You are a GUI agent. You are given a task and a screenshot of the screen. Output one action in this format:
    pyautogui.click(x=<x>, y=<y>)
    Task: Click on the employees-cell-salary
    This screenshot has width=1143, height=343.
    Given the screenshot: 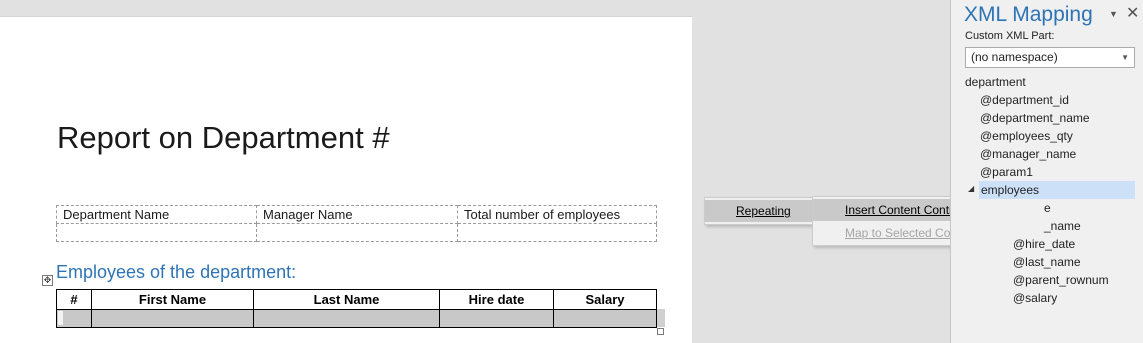 What is the action you would take?
    pyautogui.click(x=605, y=318)
    